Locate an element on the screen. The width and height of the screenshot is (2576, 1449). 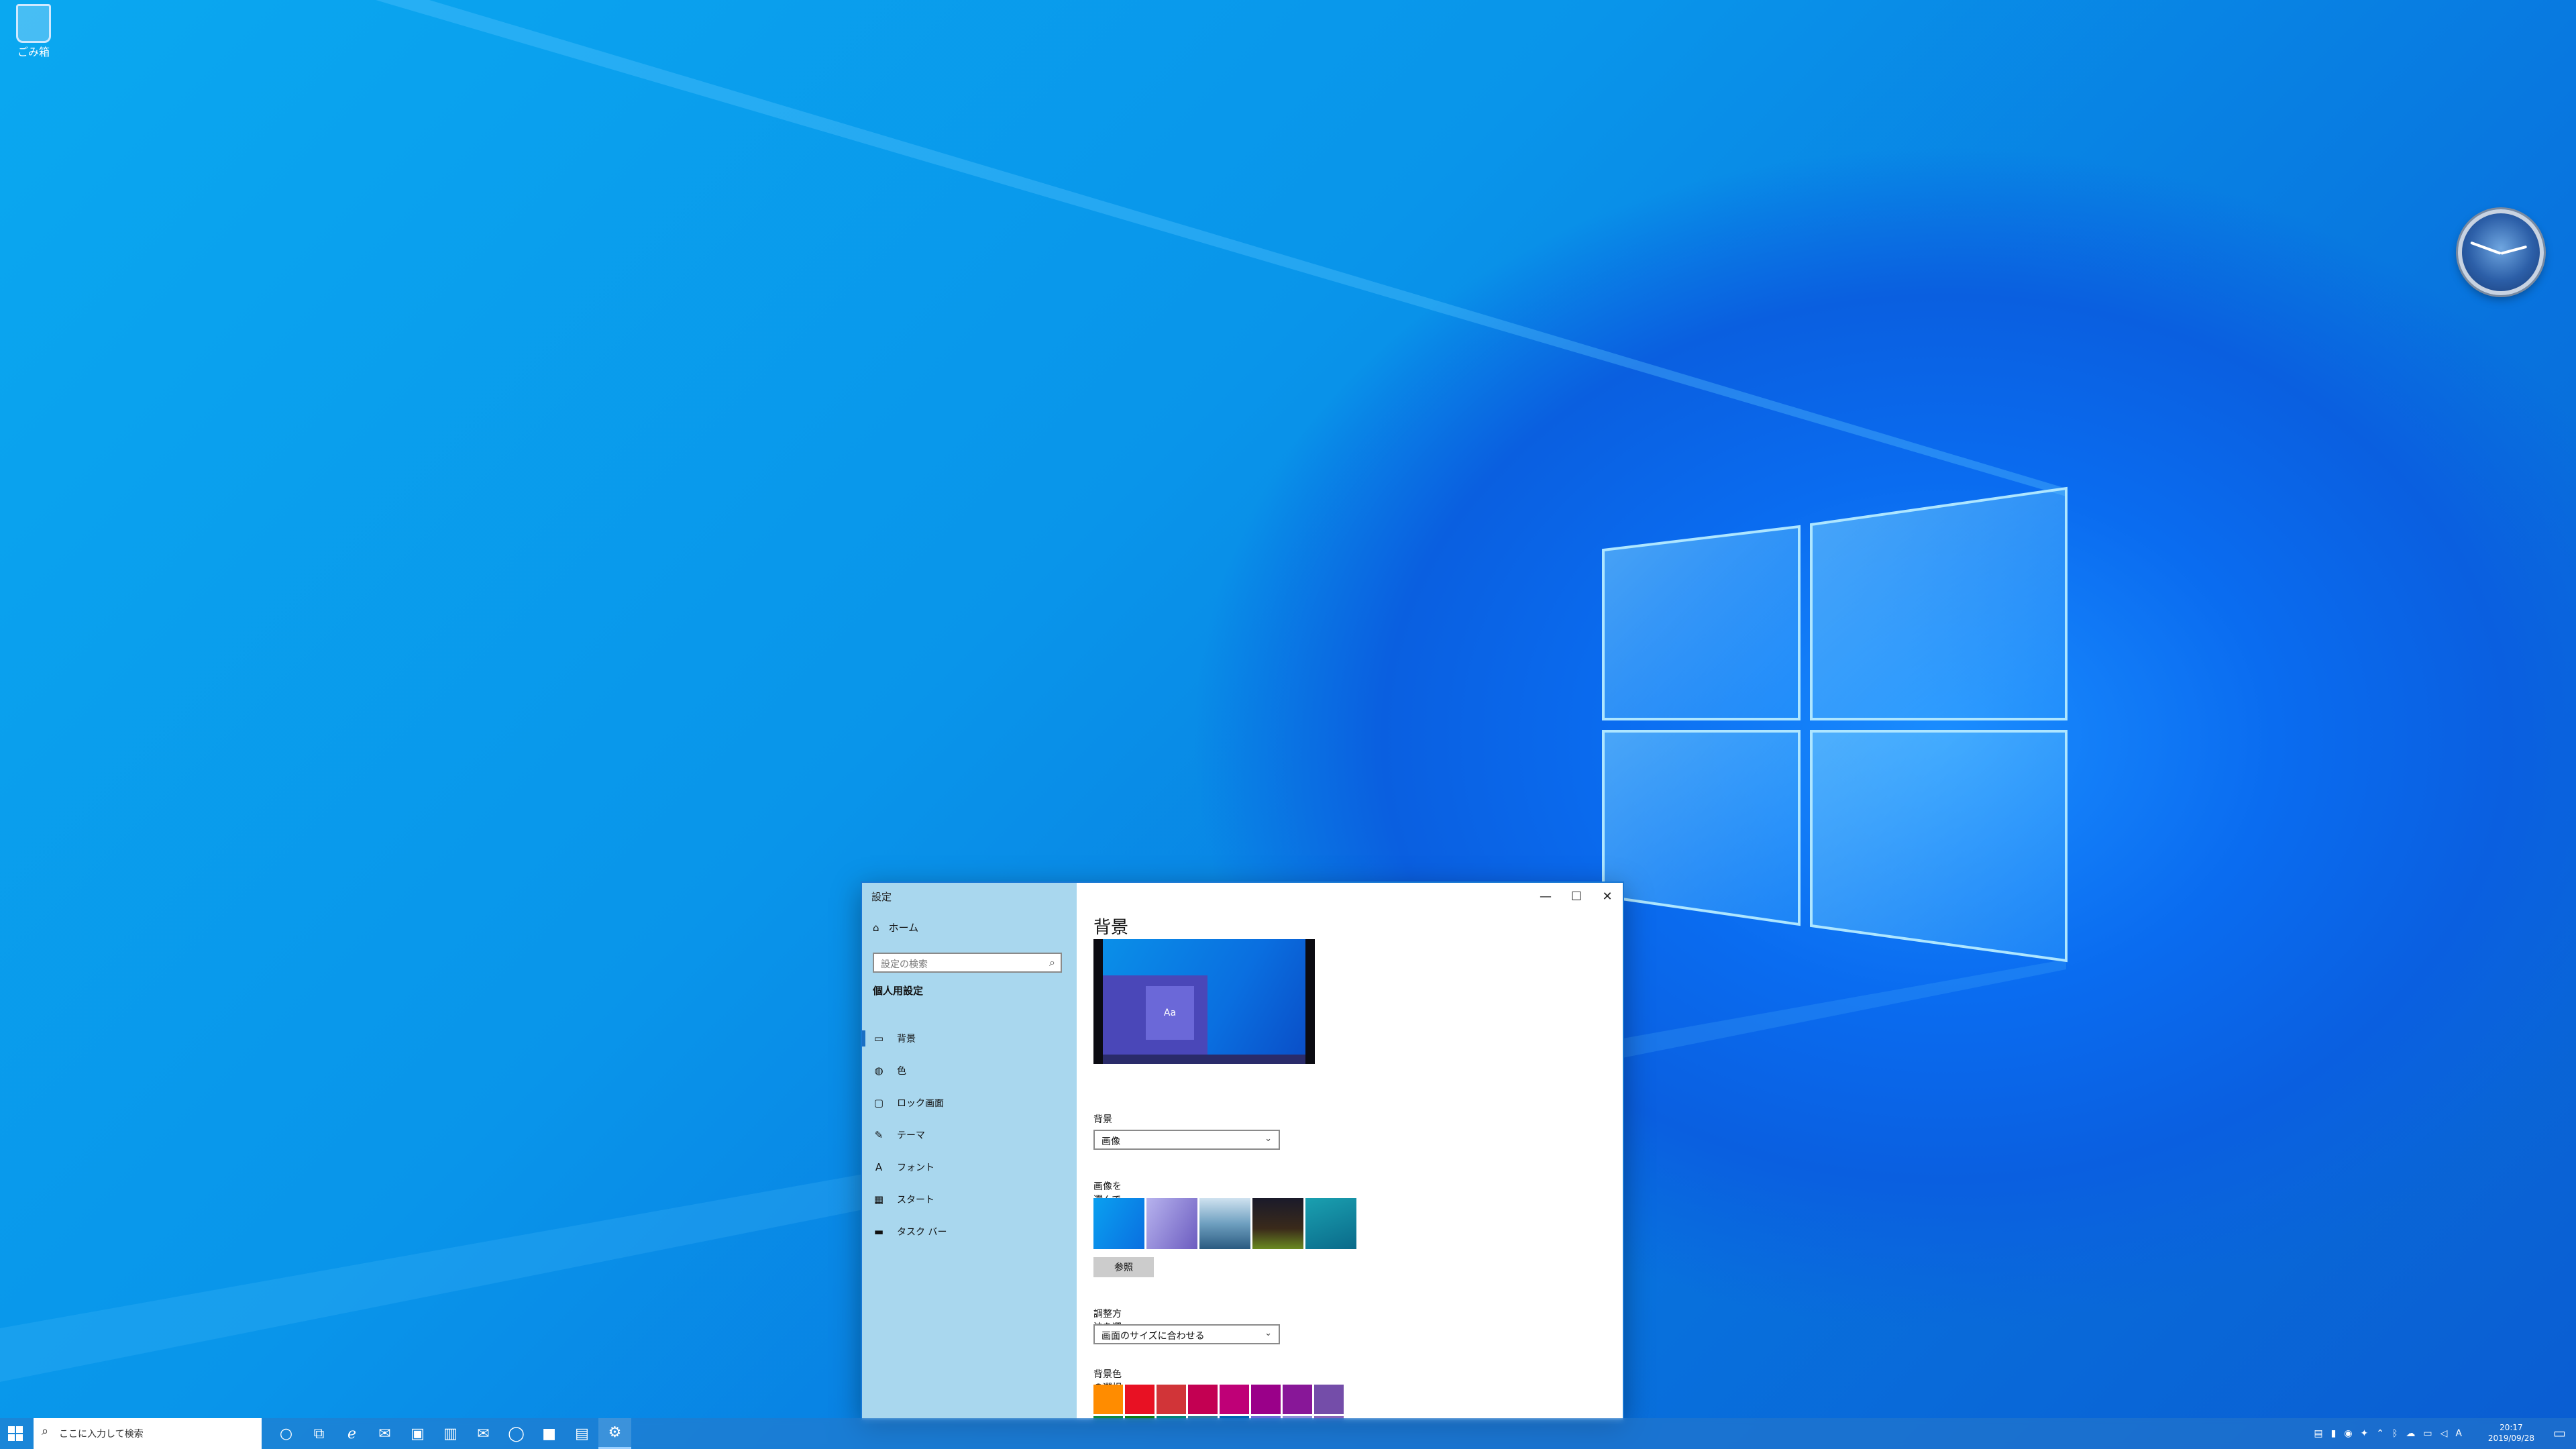
folder-icon: ▤ is located at coordinates (2318, 1433).